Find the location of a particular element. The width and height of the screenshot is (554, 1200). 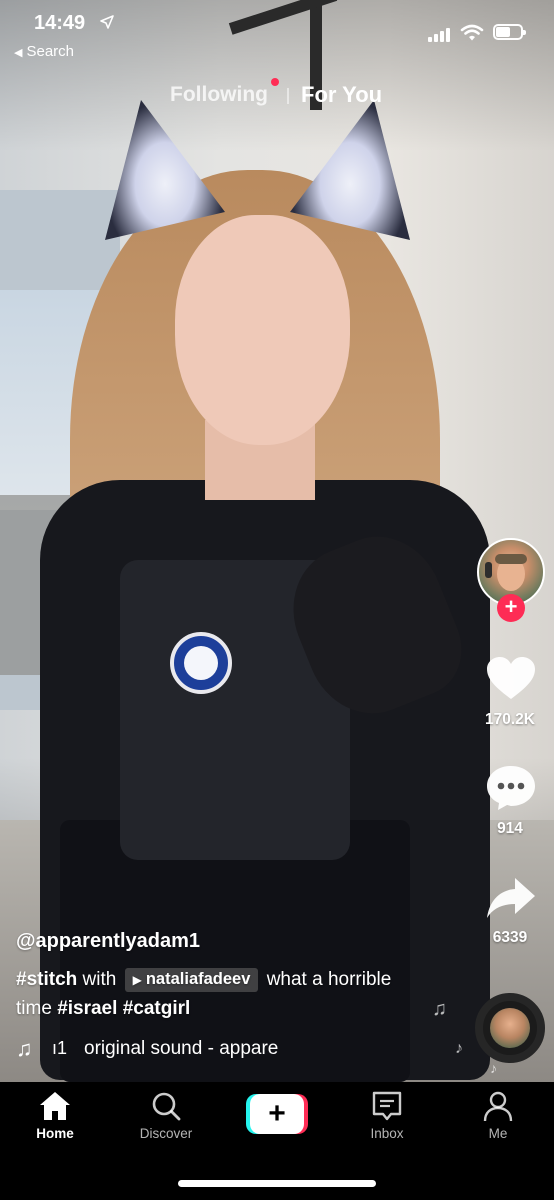

comment-bubble-icon is located at coordinates (511, 788).